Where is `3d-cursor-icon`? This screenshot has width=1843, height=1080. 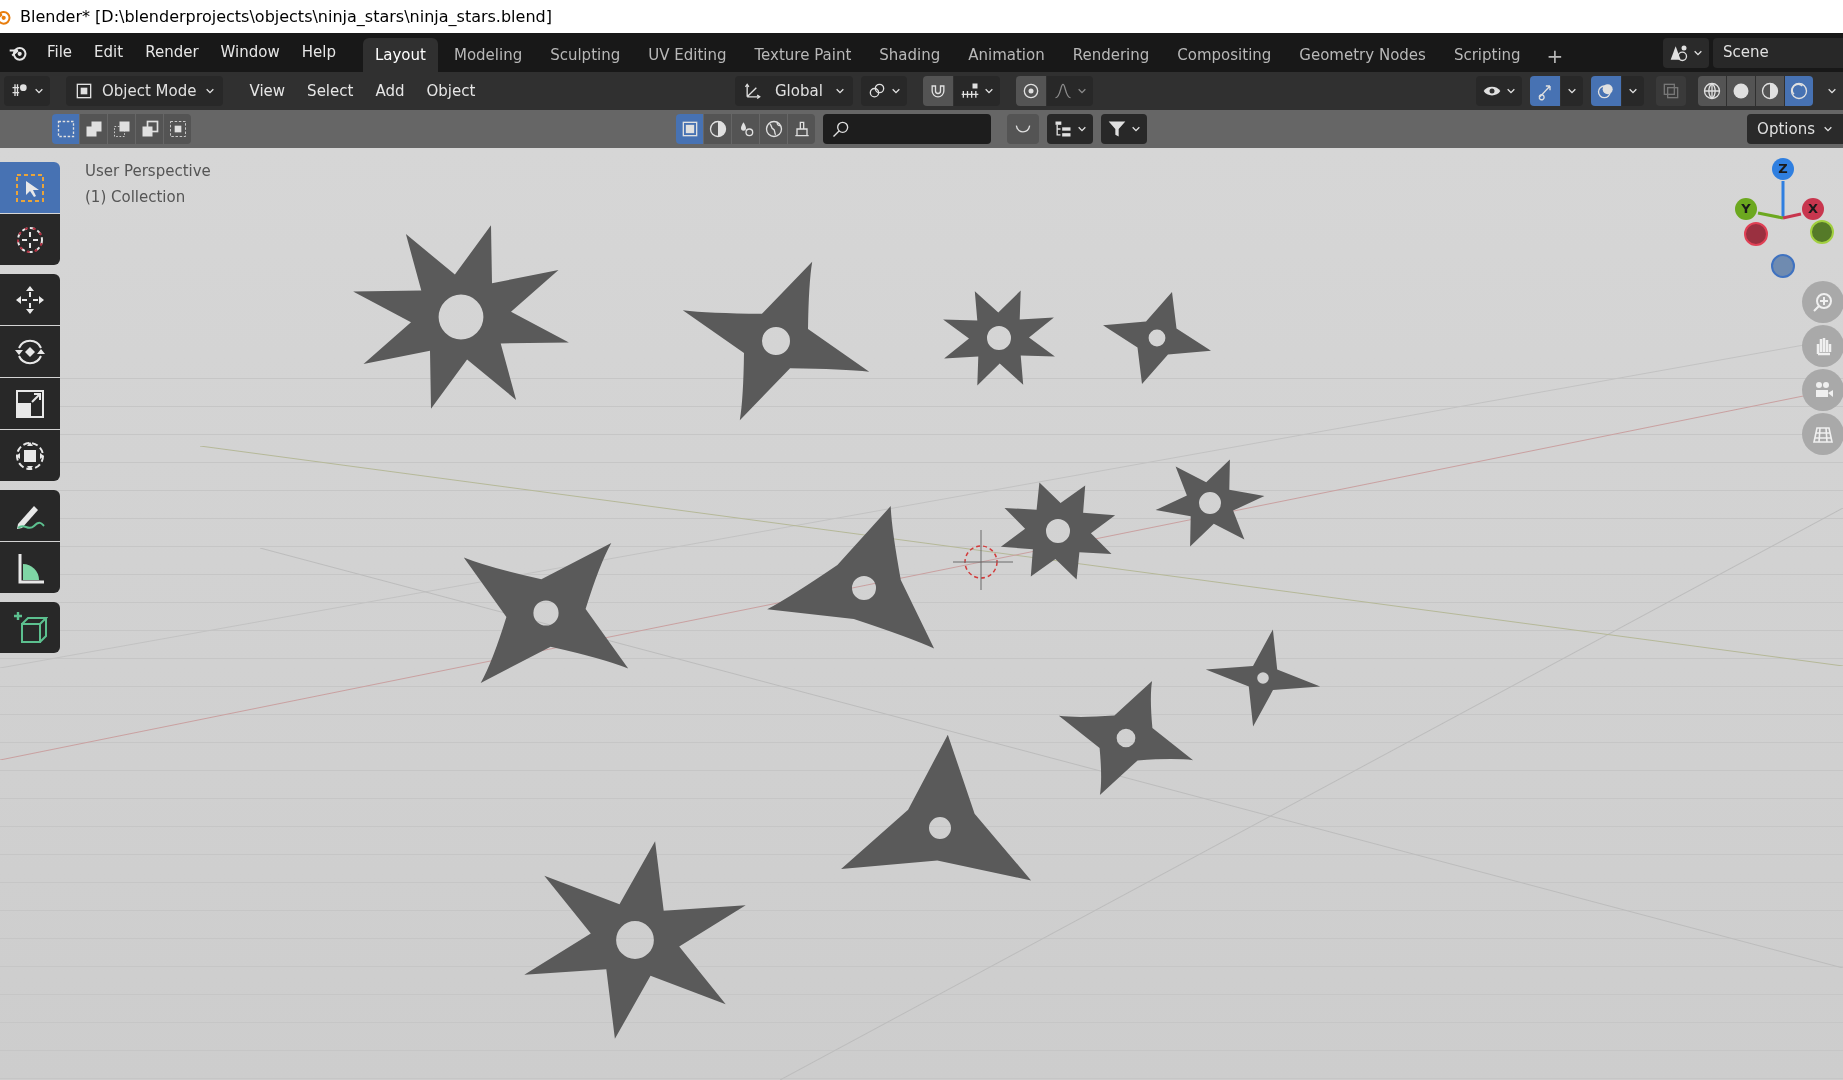 3d-cursor-icon is located at coordinates (983, 560).